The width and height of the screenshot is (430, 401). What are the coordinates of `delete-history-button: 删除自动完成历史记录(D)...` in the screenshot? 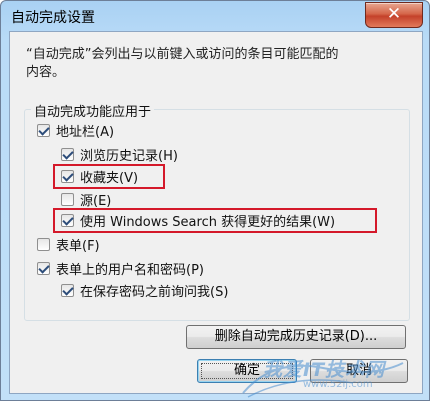 It's located at (296, 337).